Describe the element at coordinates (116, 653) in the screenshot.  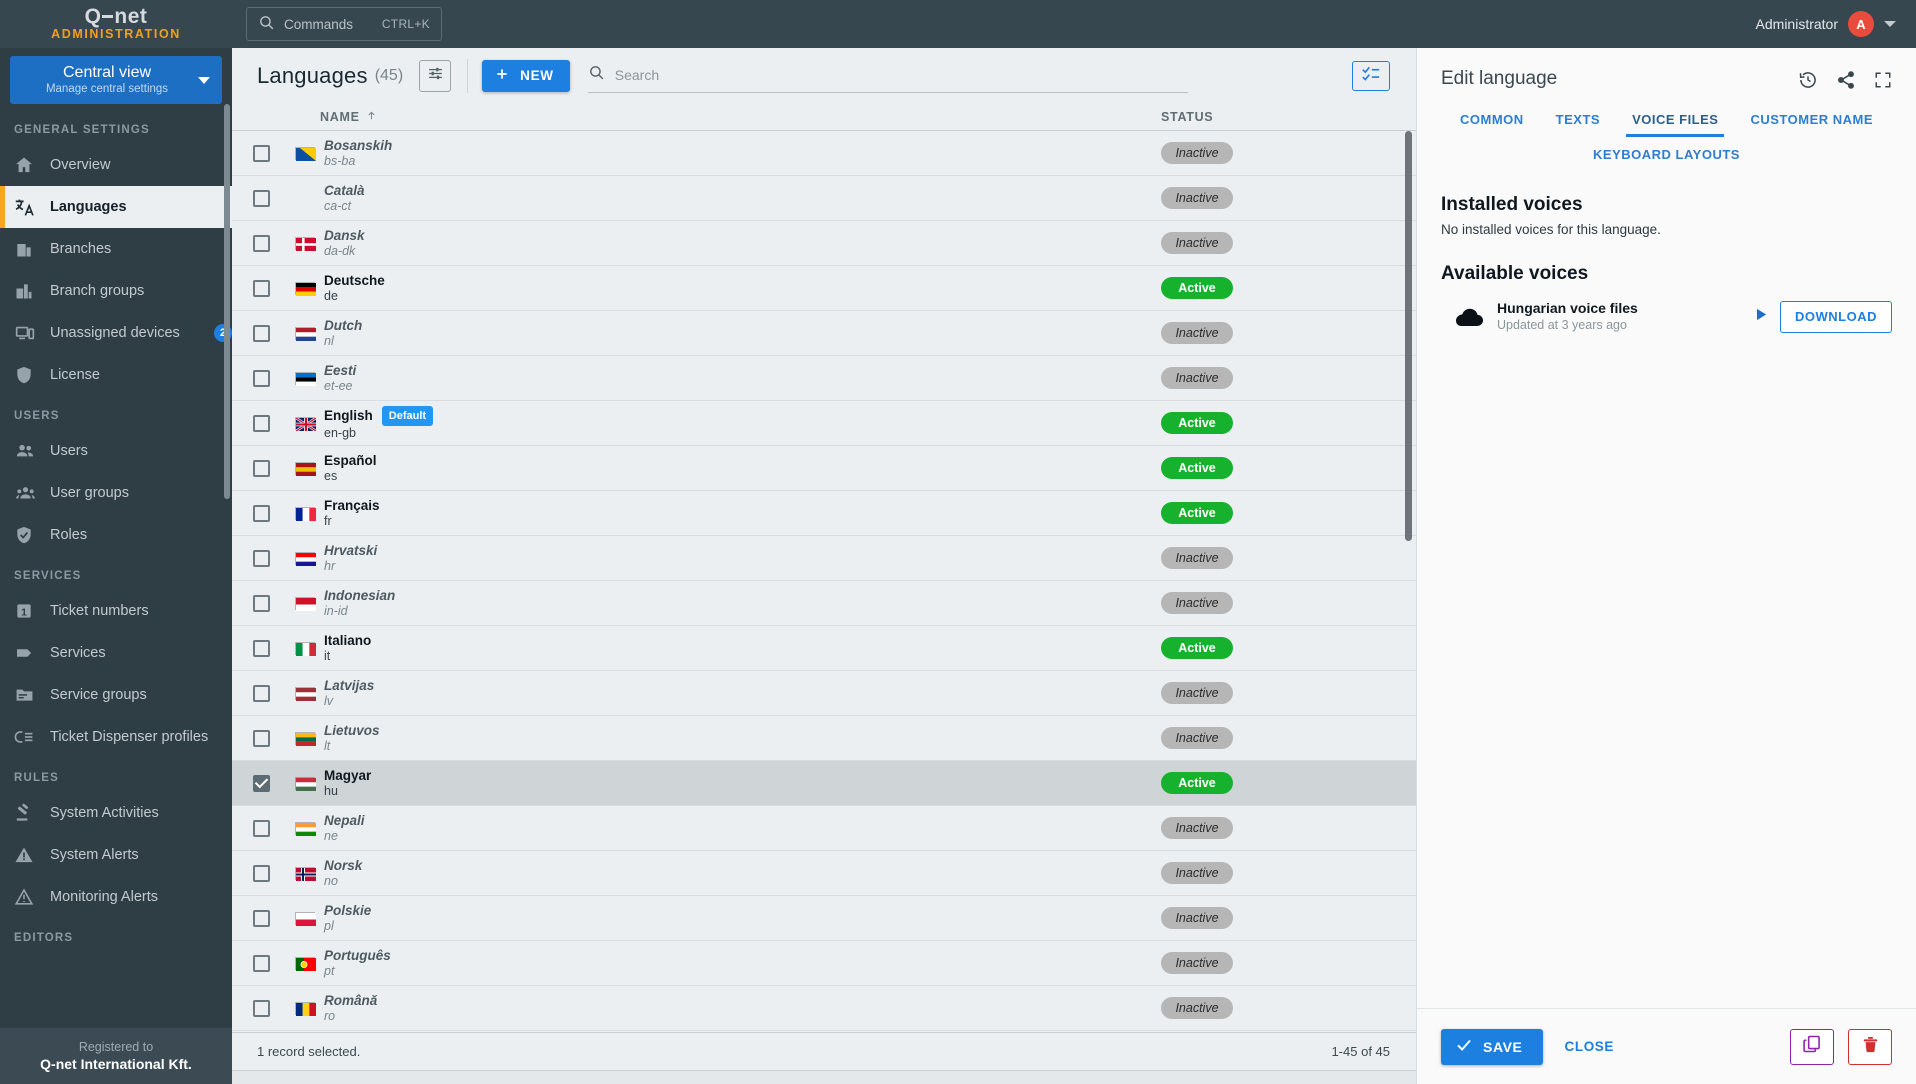
I see `sidebar-item-services: Services` at that location.